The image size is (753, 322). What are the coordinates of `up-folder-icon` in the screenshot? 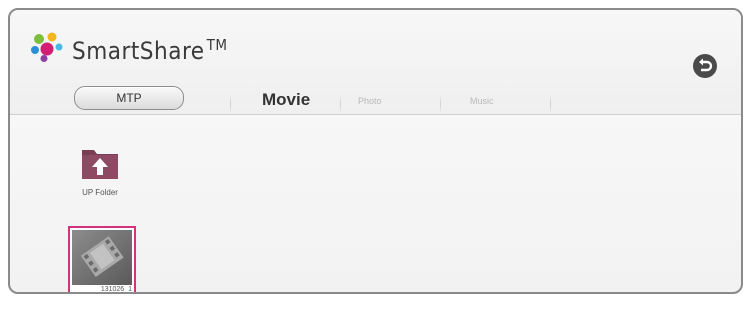 It's located at (100, 164).